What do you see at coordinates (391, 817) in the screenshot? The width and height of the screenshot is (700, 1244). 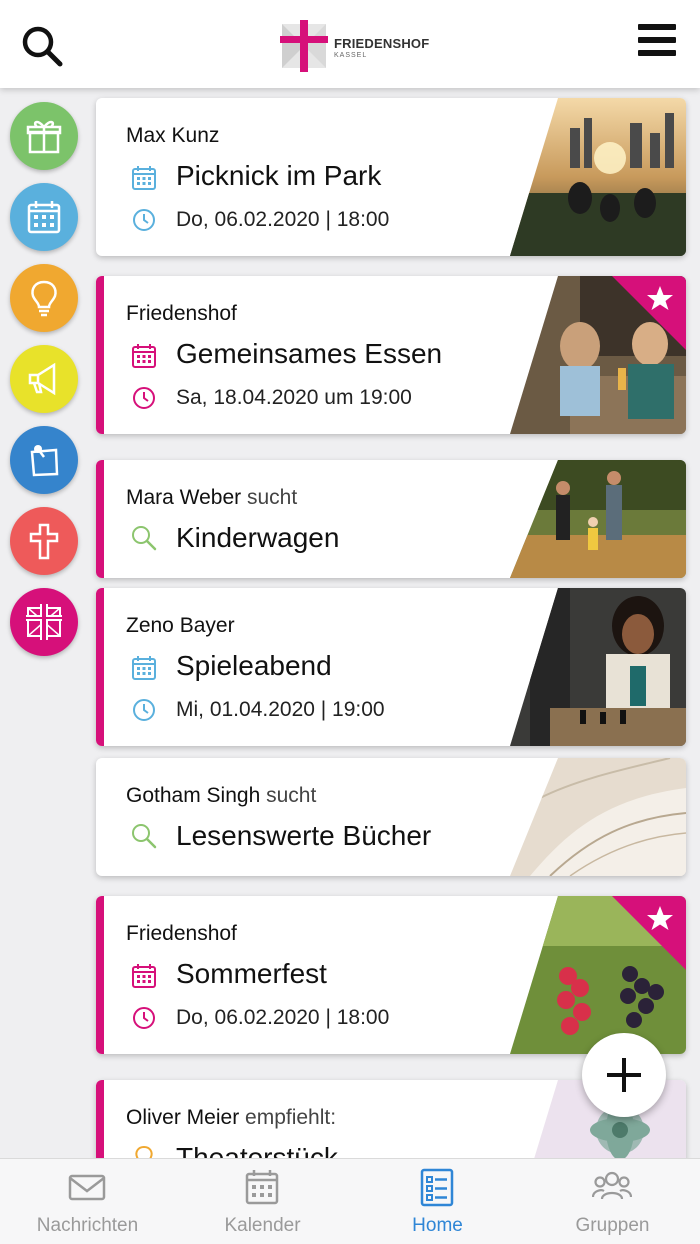 I see `feed-card-search: Gotham Singh sucht Lesenswerte Bücher` at bounding box center [391, 817].